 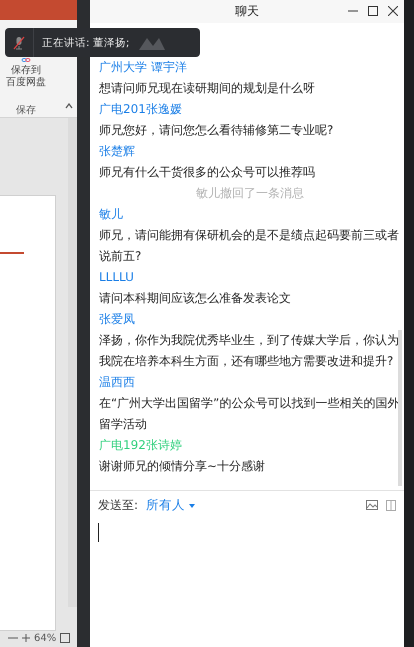 What do you see at coordinates (12, 253) in the screenshot?
I see `slide-rule-drawing` at bounding box center [12, 253].